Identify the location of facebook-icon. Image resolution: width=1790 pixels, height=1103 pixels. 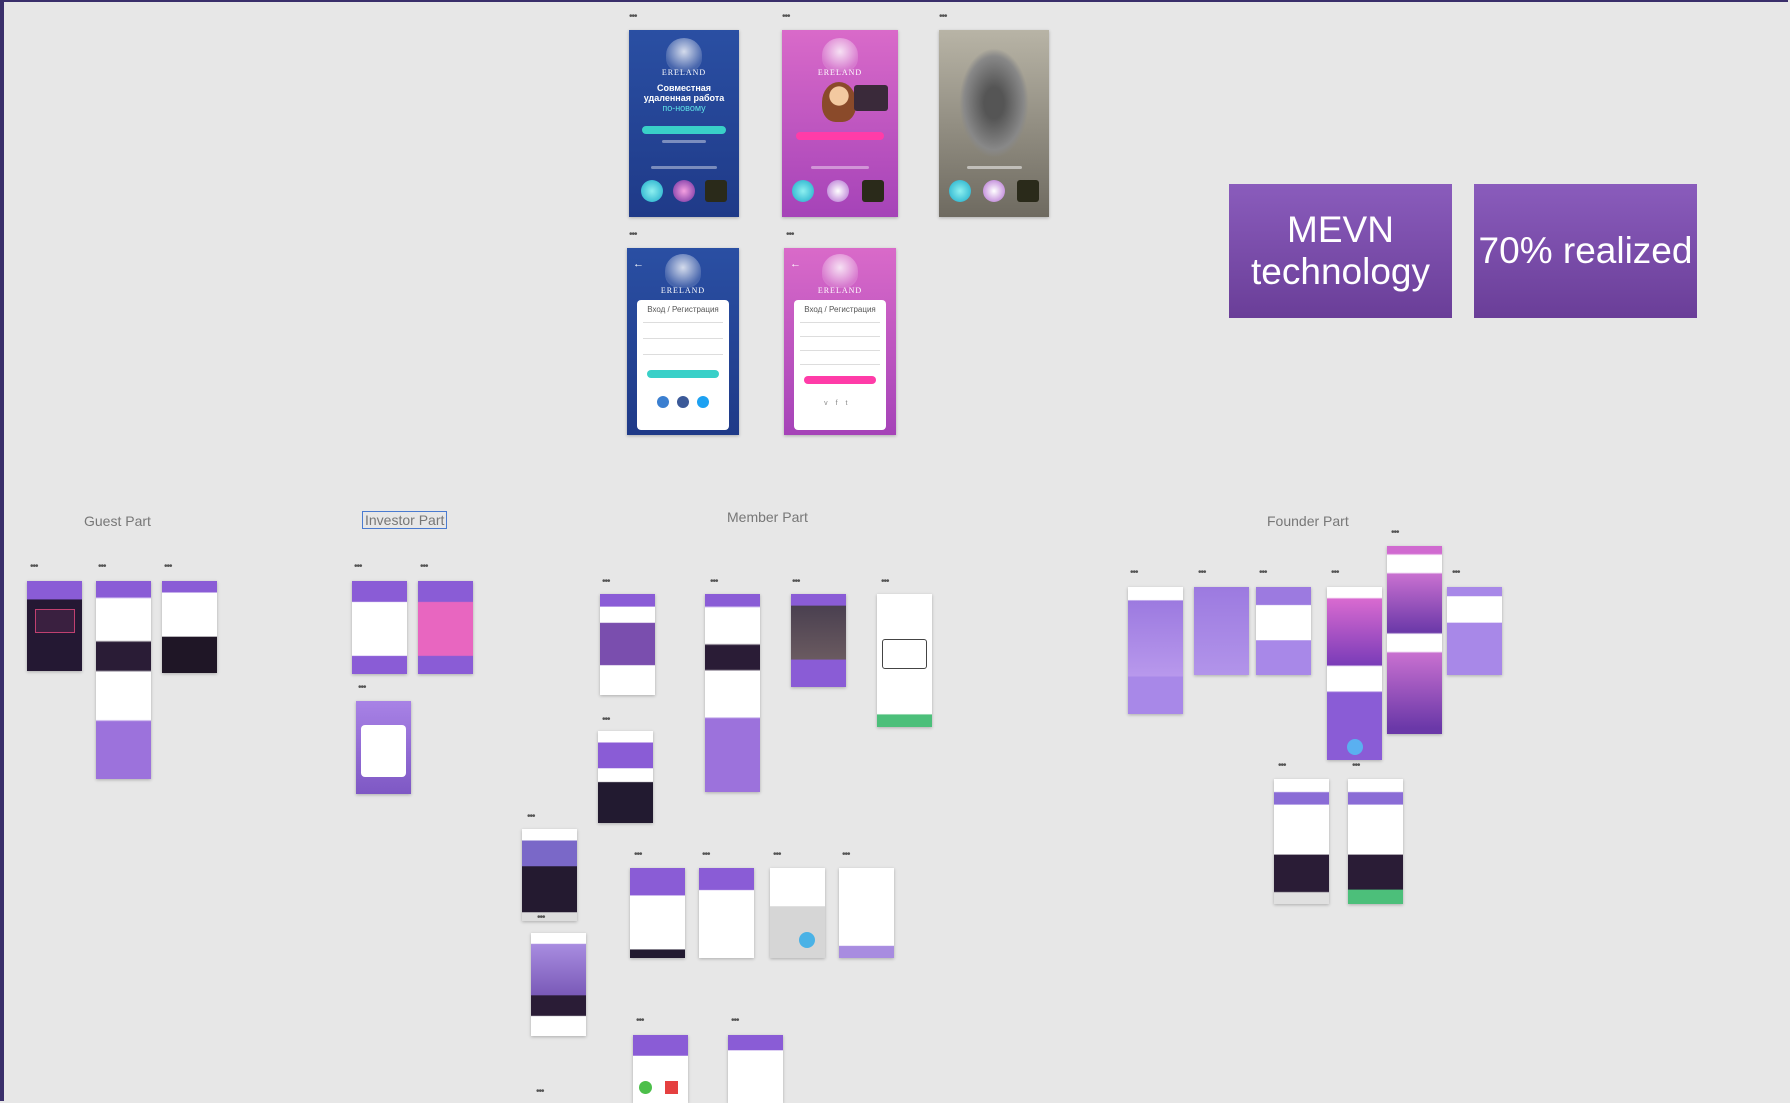
(683, 402).